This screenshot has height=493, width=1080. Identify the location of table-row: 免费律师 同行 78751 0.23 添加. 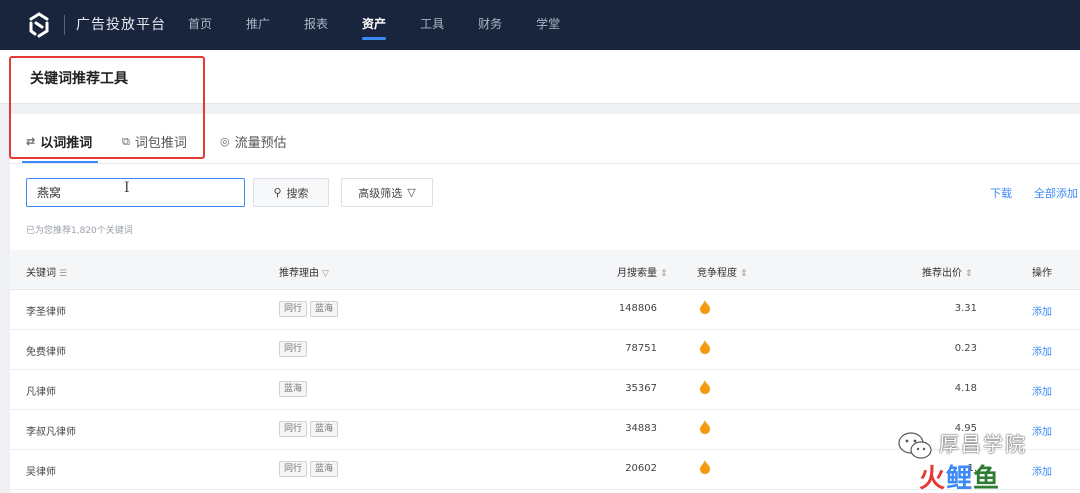
(545, 350).